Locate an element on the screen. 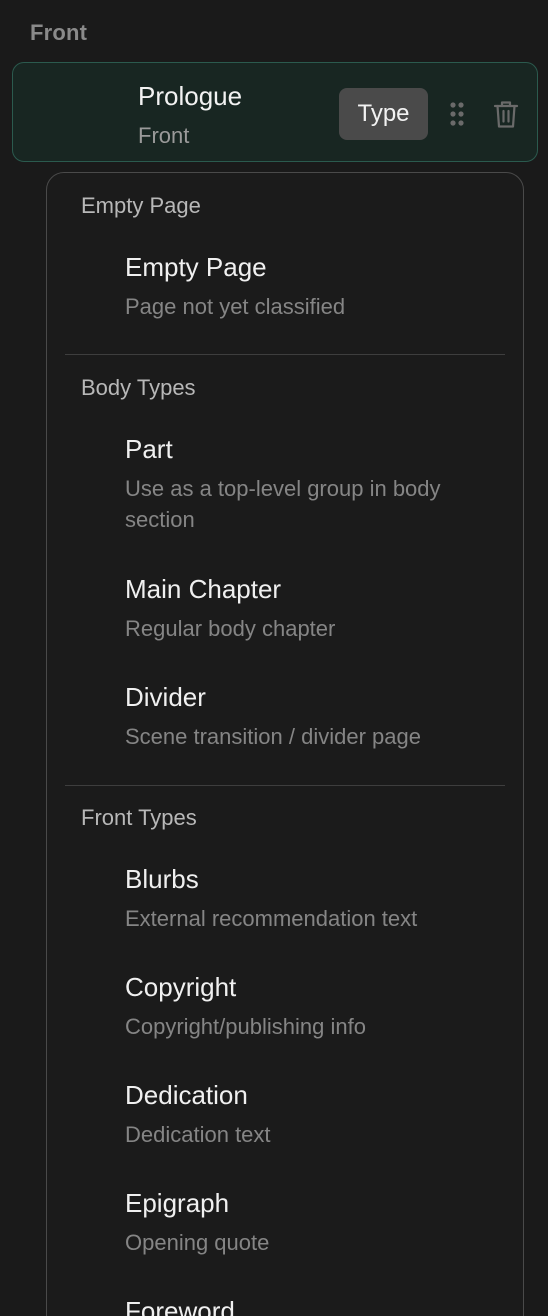  option-title: Dedication is located at coordinates (186, 1095).